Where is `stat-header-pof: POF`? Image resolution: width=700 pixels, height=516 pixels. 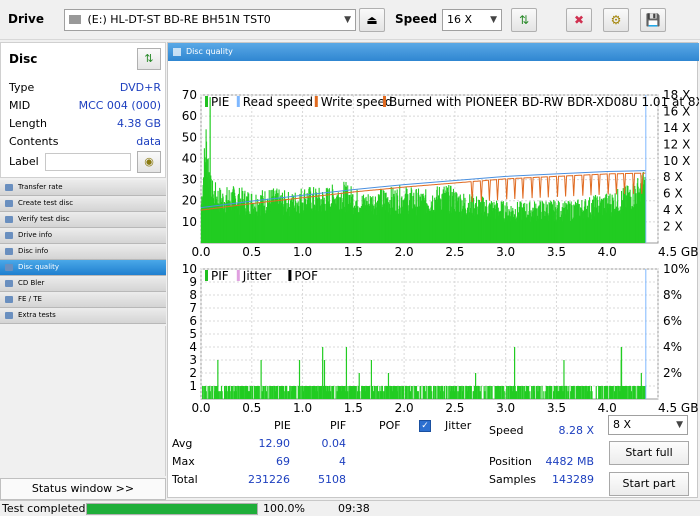 stat-header-pof: POF is located at coordinates (390, 425).